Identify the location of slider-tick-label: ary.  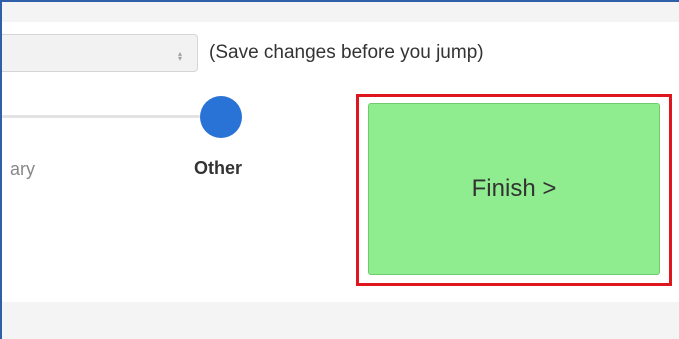
(23, 169).